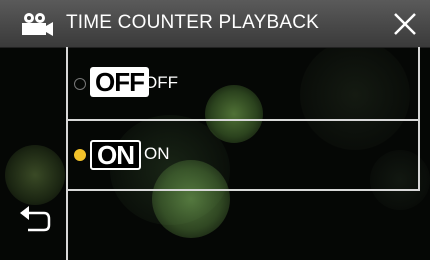 This screenshot has width=430, height=260. What do you see at coordinates (35, 175) in the screenshot?
I see `background-bokeh` at bounding box center [35, 175].